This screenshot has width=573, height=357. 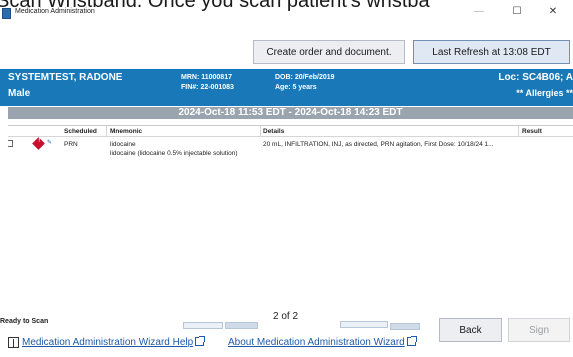 I want to click on header-mnemonic: Mnemonic, so click(x=126, y=131).